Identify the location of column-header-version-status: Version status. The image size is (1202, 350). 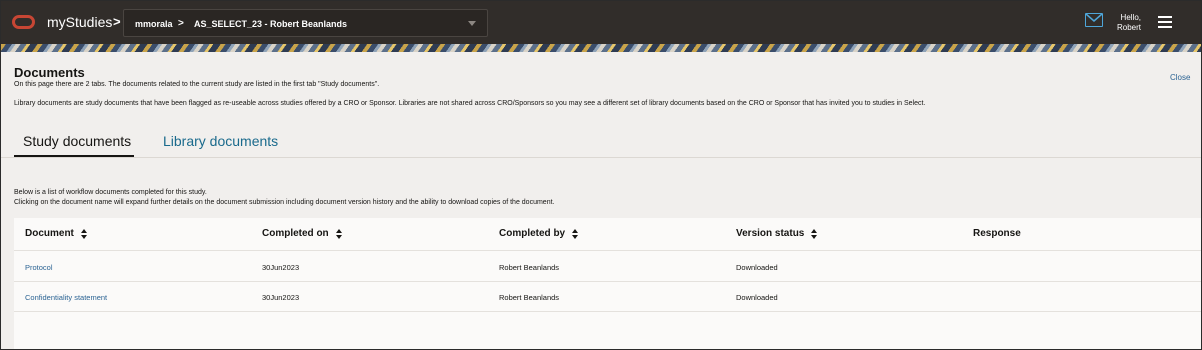
(777, 233).